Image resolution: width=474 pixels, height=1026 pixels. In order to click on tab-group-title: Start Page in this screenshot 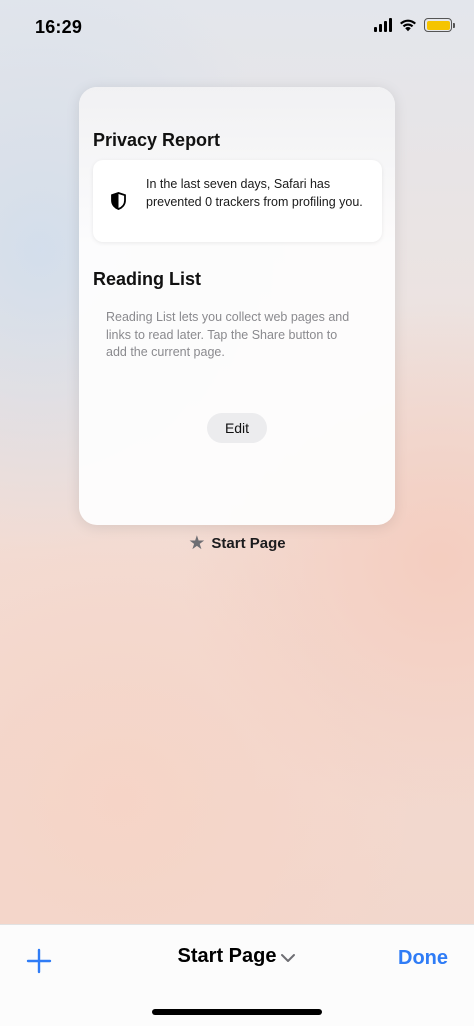, I will do `click(227, 956)`.